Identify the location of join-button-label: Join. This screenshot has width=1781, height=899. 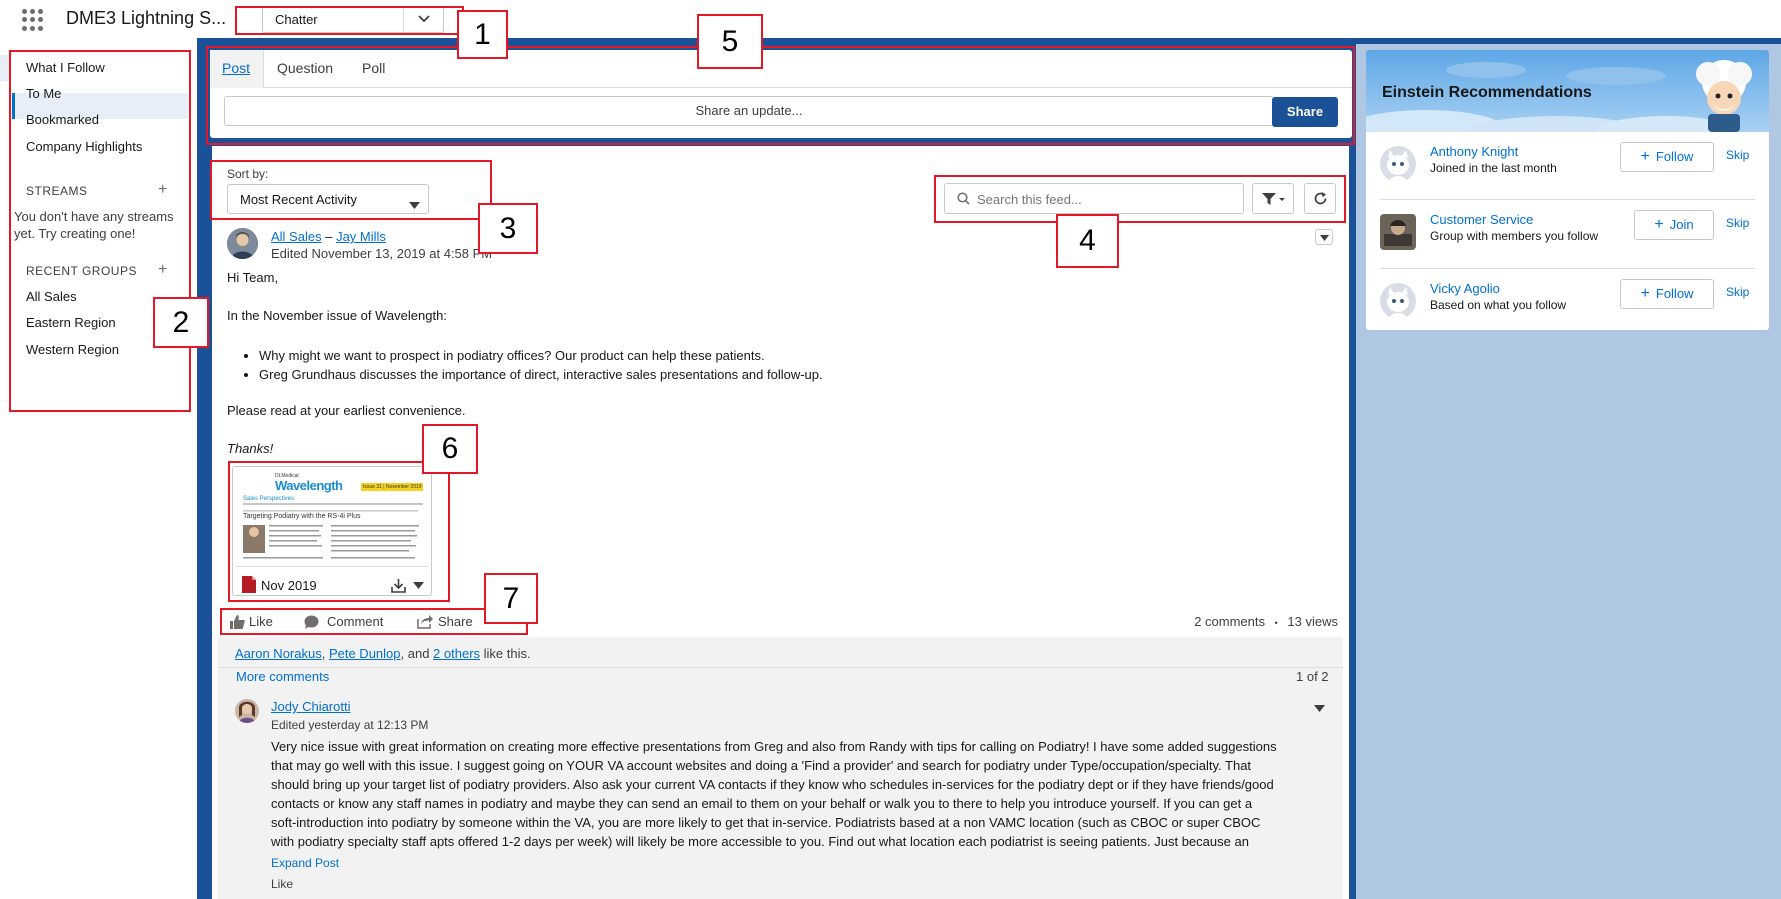
(1681, 224).